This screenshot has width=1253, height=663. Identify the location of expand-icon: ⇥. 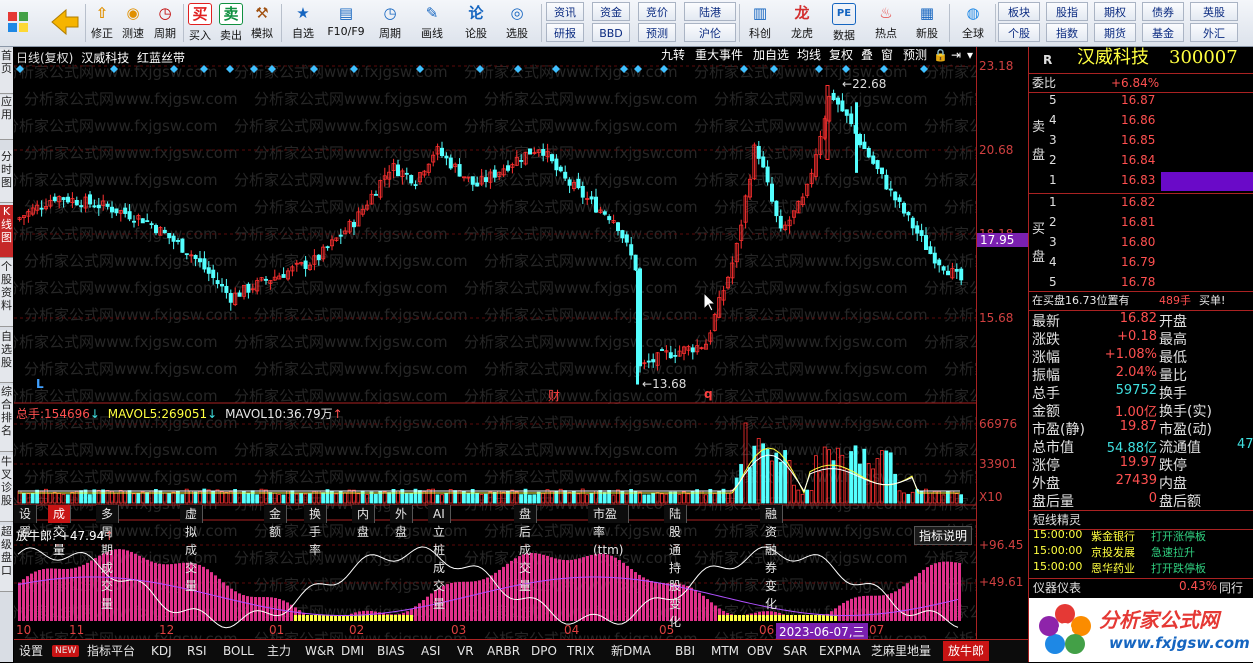
(956, 55).